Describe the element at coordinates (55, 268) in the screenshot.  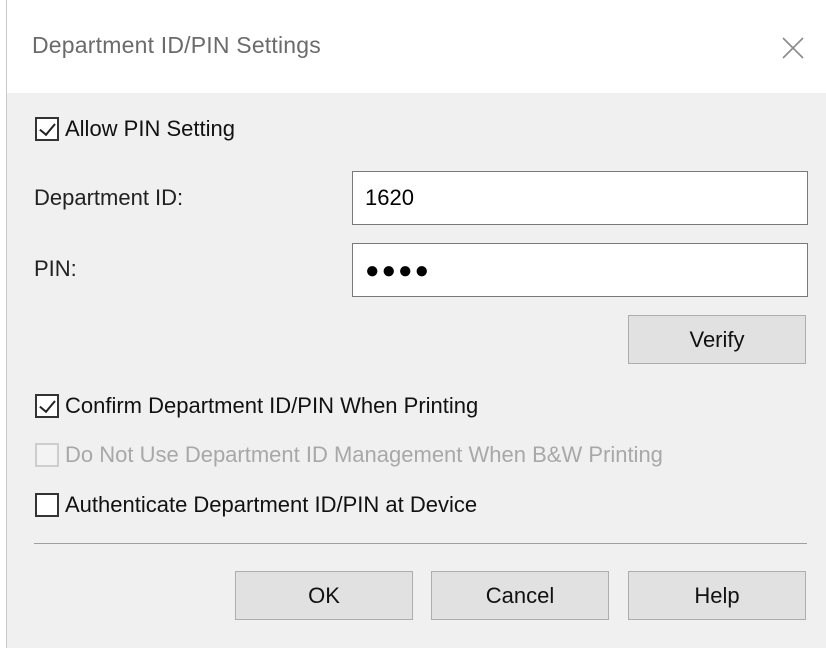
I see `pin-label: PIN:` at that location.